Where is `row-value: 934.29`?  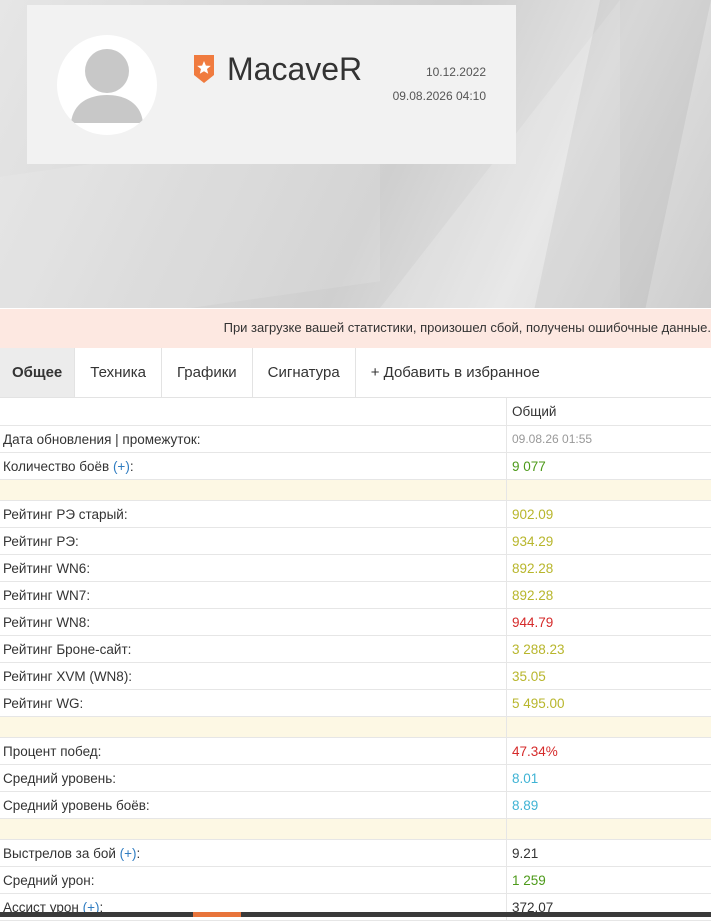 row-value: 934.29 is located at coordinates (609, 541).